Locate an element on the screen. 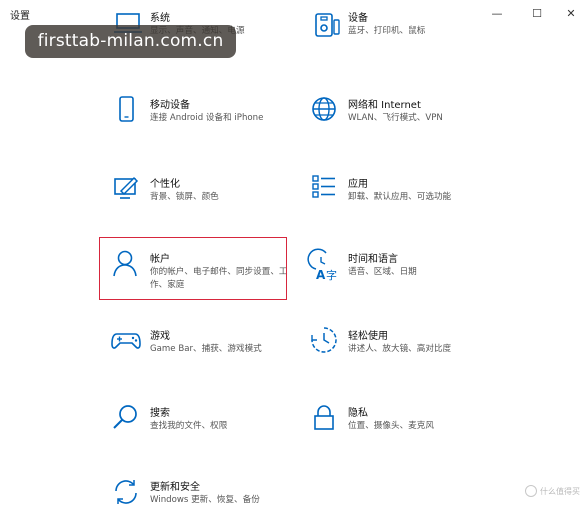 The image size is (588, 527). tile-privacy: 隐私 位置、摄像头、麦克风 is located at coordinates (410, 427).